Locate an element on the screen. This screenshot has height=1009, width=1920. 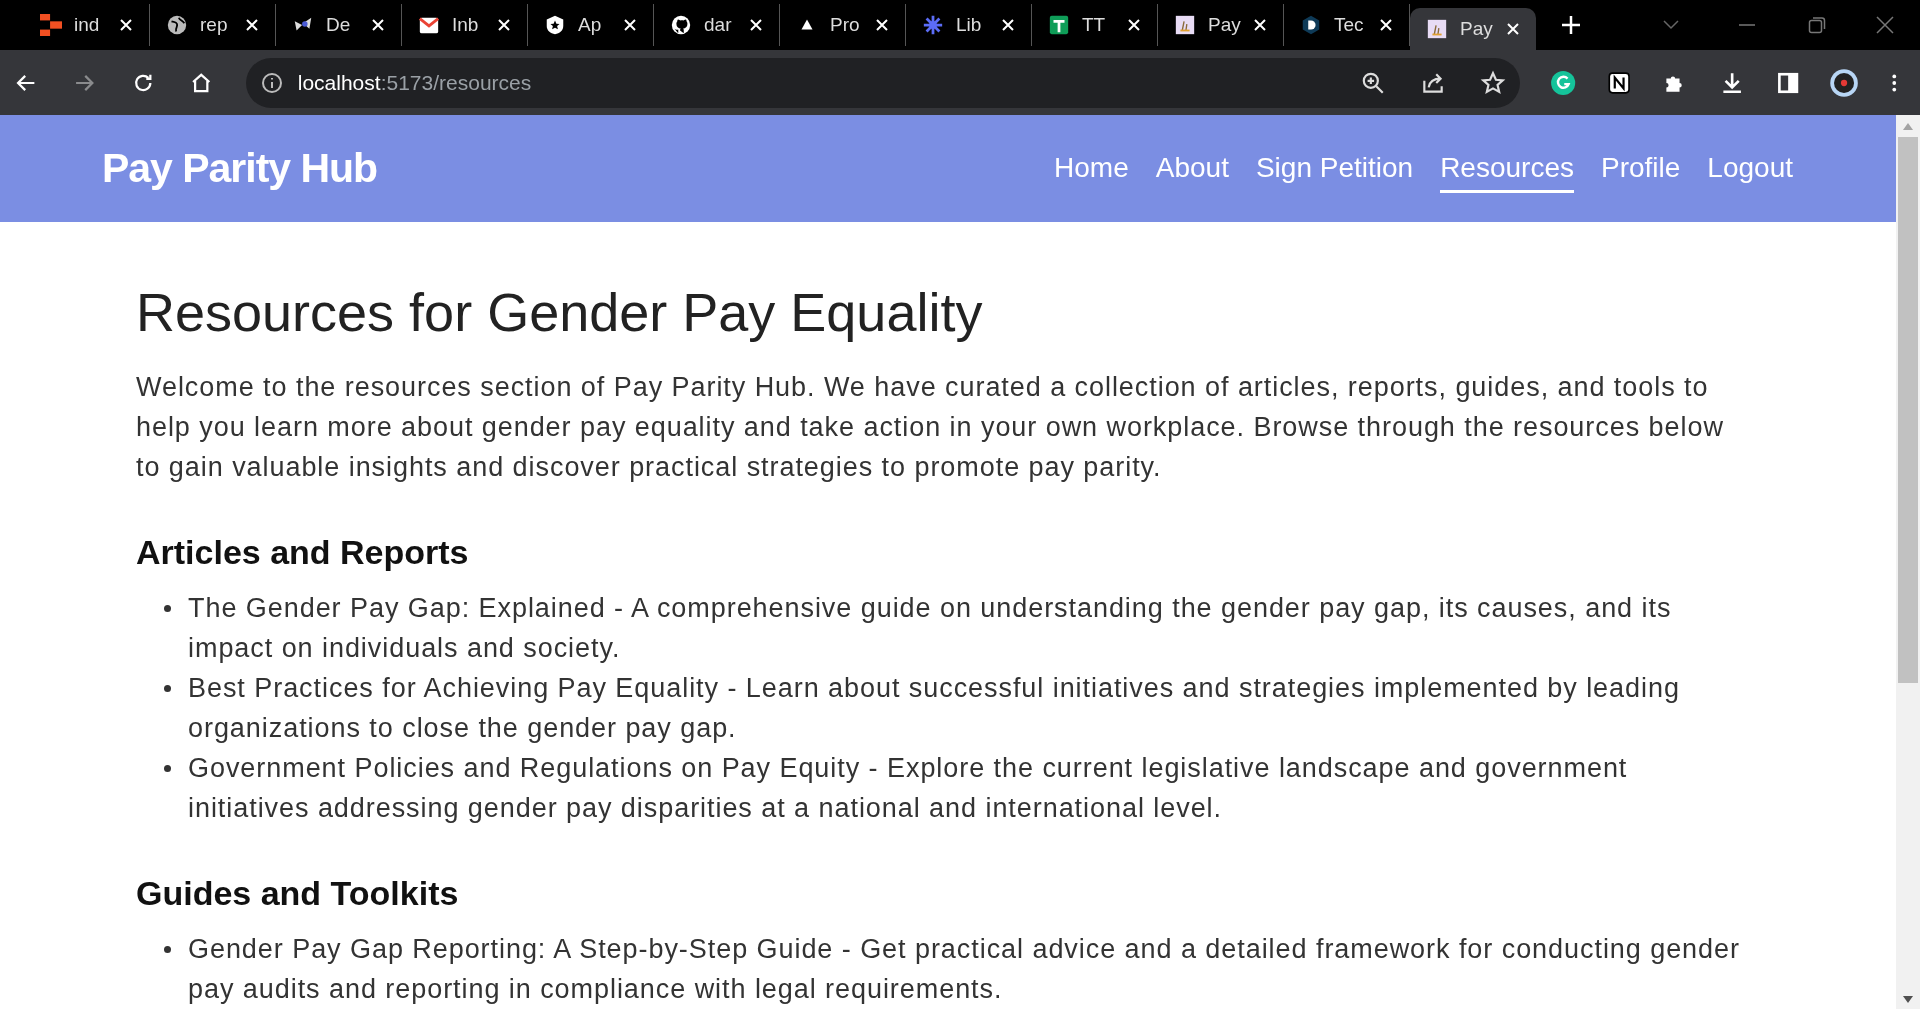
tab-title: Inb is located at coordinates (466, 24).